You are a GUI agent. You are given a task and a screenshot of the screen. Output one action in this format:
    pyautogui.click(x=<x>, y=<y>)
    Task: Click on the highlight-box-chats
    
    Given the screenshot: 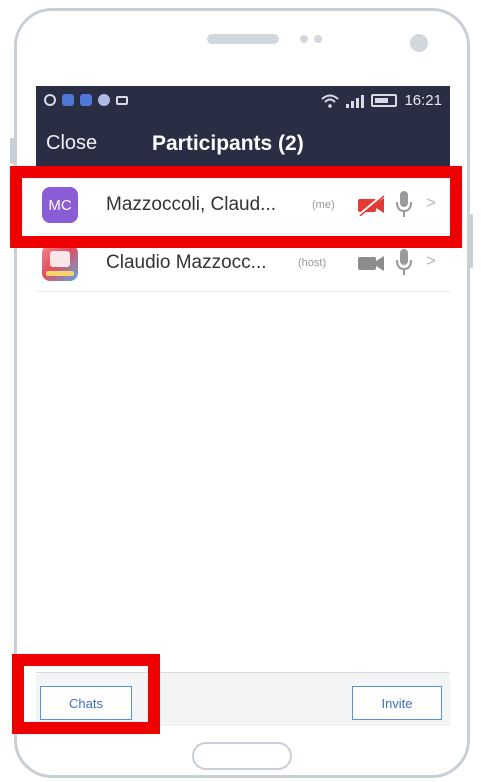 What is the action you would take?
    pyautogui.click(x=86, y=694)
    